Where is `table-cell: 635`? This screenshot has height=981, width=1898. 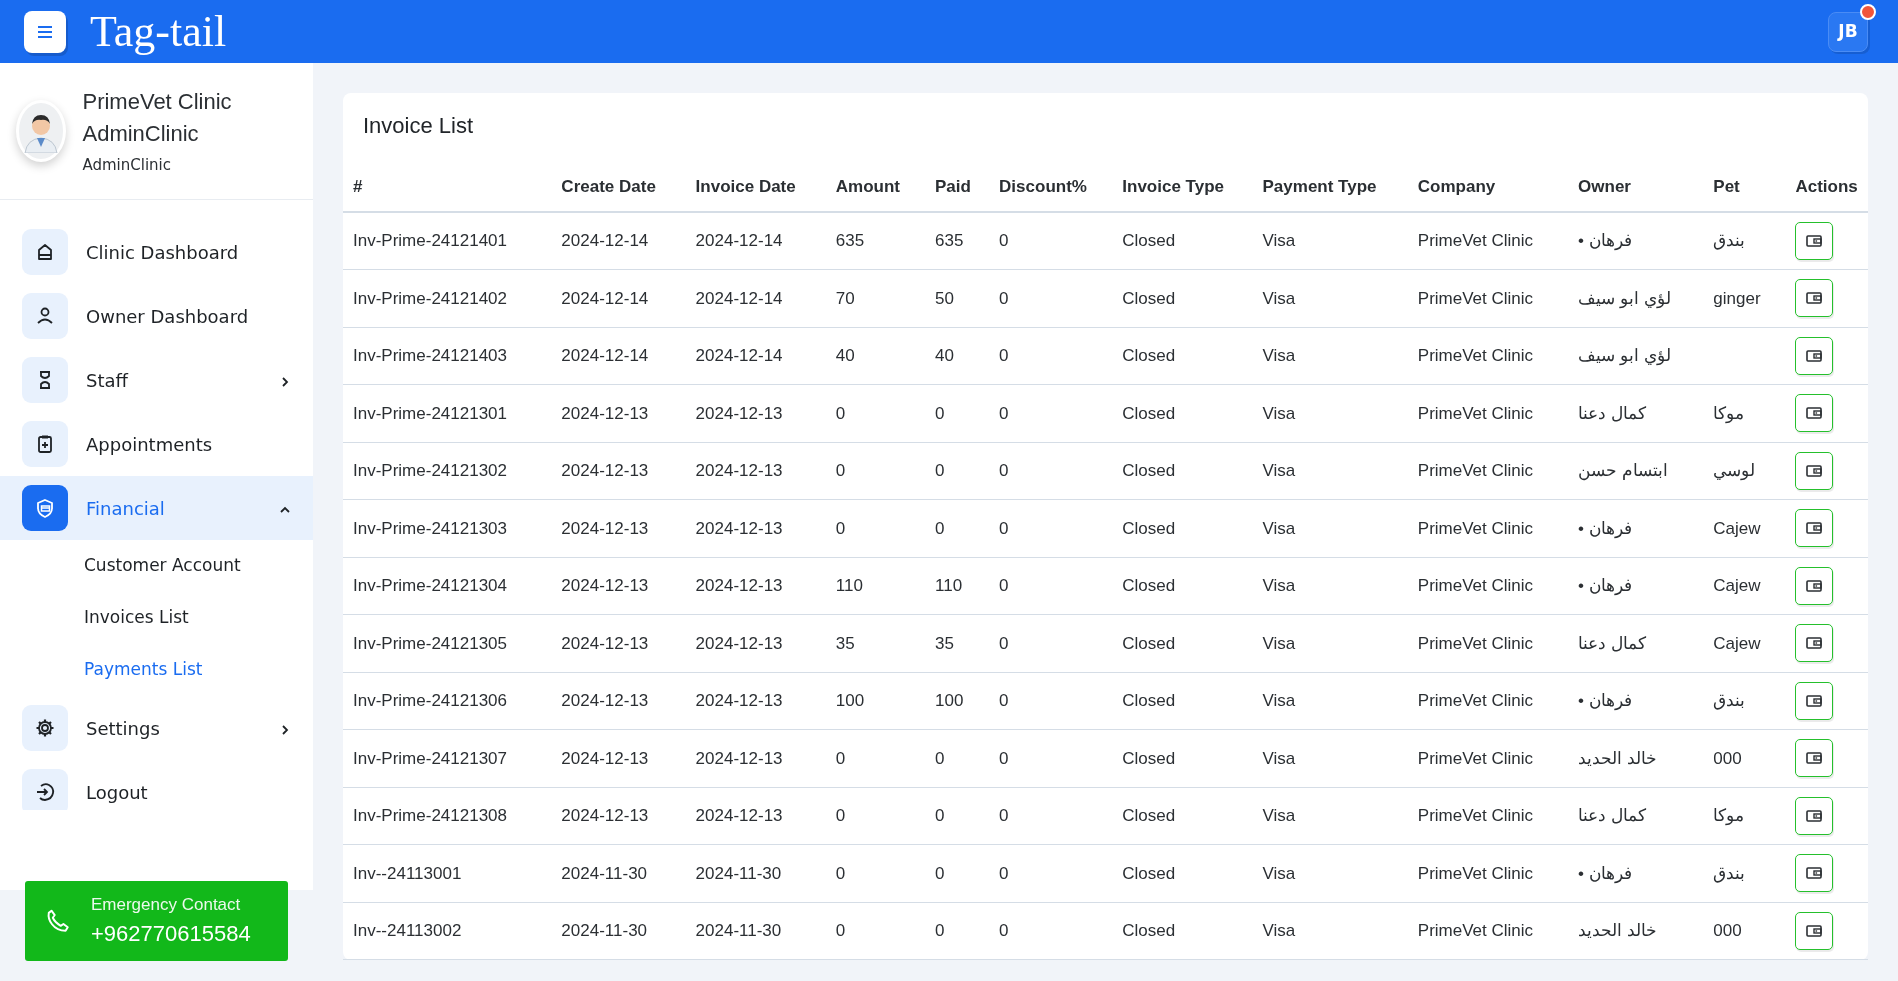 table-cell: 635 is located at coordinates (949, 241).